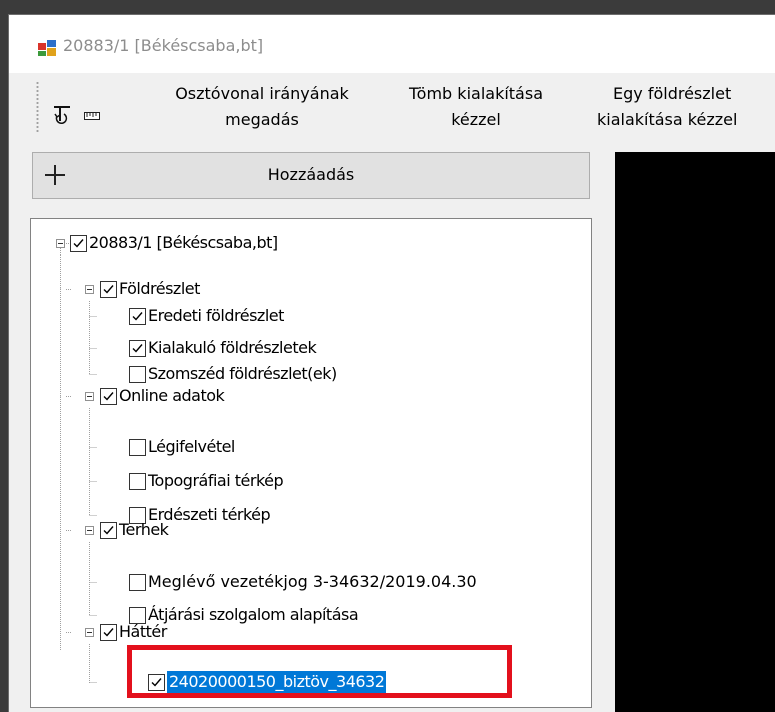 This screenshot has height=712, width=775. I want to click on direction-button: Osztóvonal irányának megadás, so click(262, 107).